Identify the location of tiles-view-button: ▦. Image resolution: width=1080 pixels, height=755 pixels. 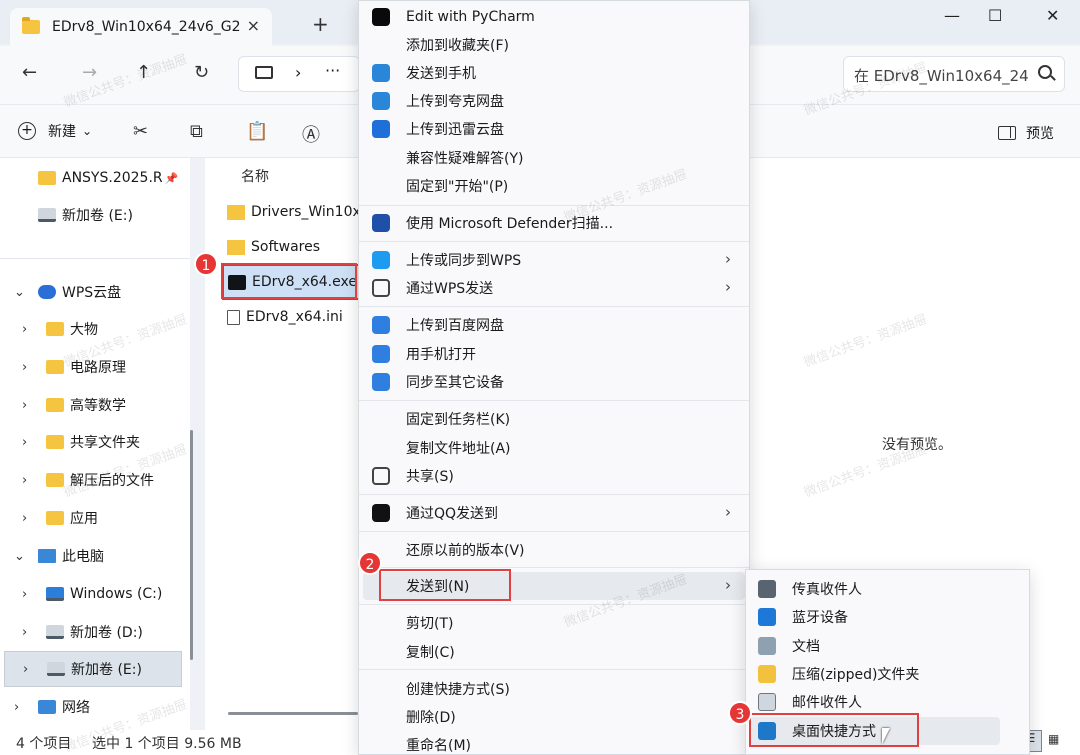
(1058, 741).